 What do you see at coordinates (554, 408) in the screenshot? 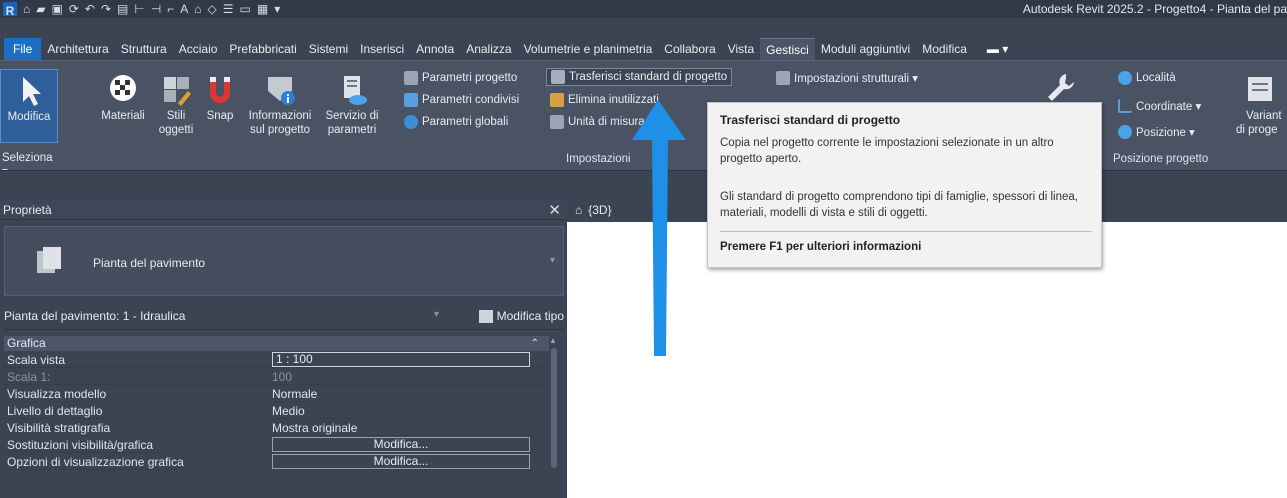
I see `scroll-thumb` at bounding box center [554, 408].